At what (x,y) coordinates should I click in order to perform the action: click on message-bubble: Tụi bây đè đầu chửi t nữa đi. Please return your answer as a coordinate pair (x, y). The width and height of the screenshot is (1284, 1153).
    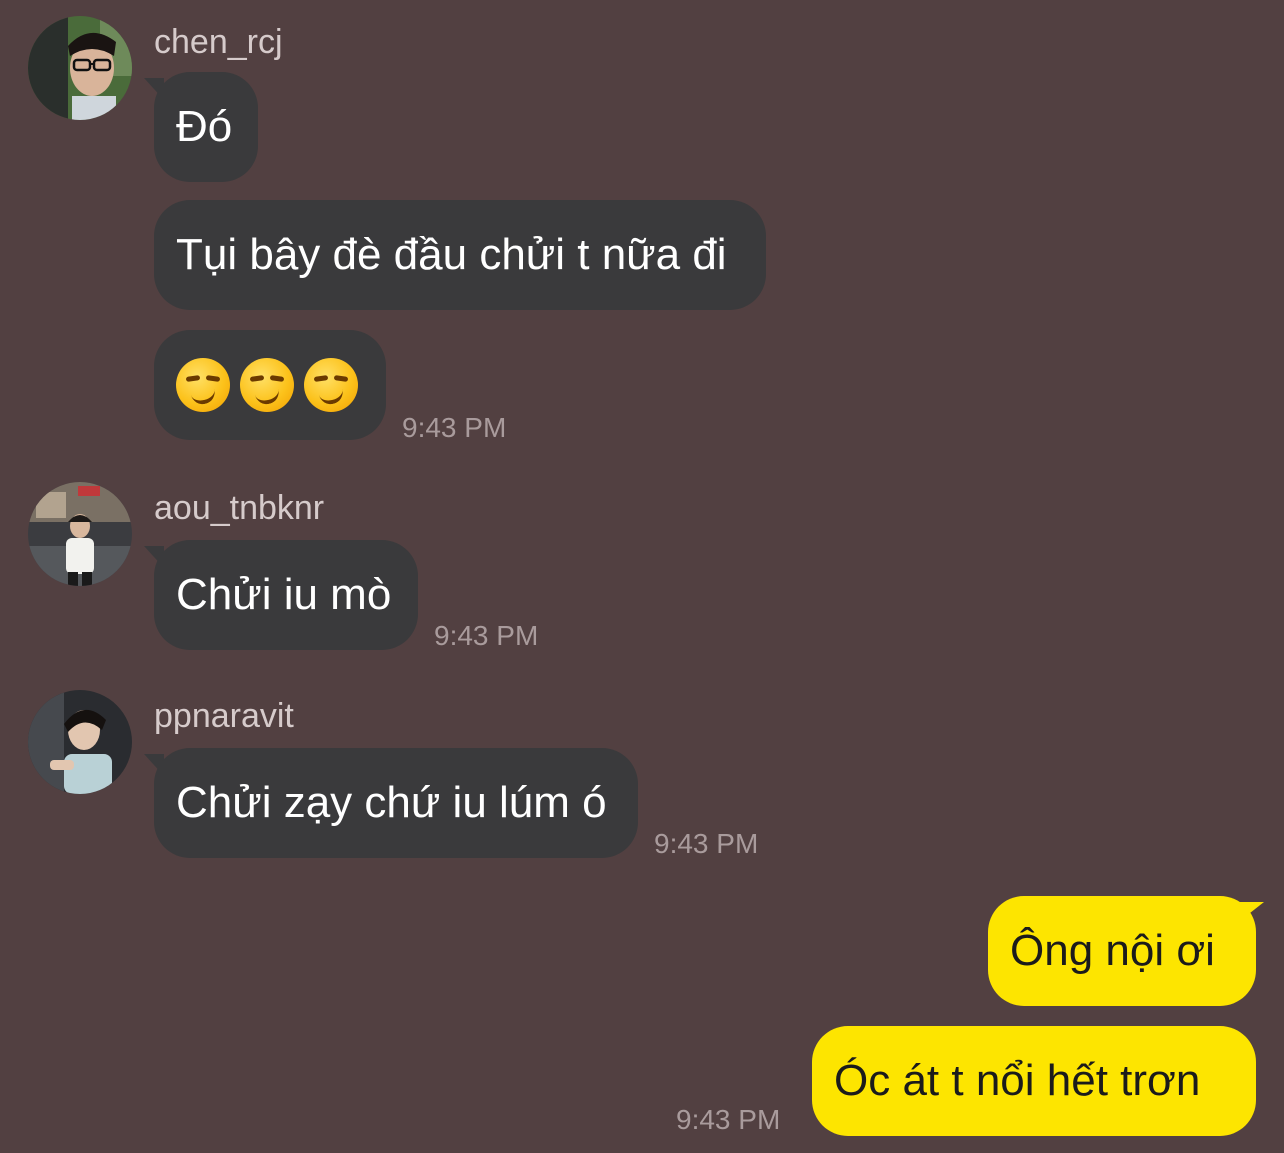
    Looking at the image, I should click on (460, 255).